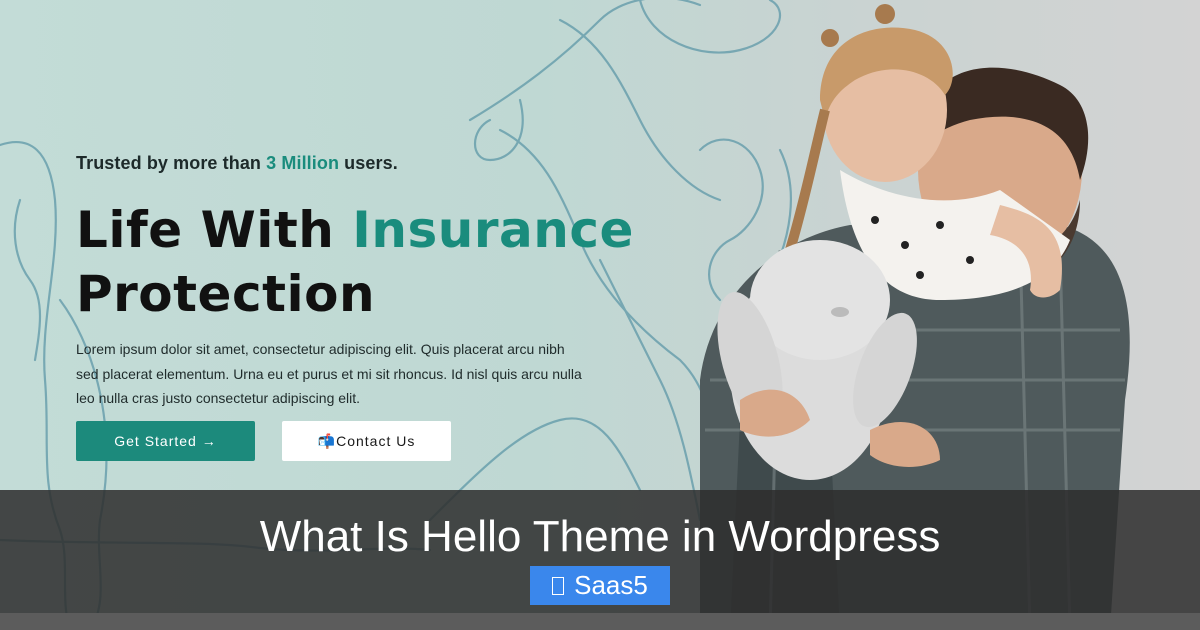 The width and height of the screenshot is (1200, 630). Describe the element at coordinates (371, 163) in the screenshot. I see `trusted-suffix: users.` at that location.